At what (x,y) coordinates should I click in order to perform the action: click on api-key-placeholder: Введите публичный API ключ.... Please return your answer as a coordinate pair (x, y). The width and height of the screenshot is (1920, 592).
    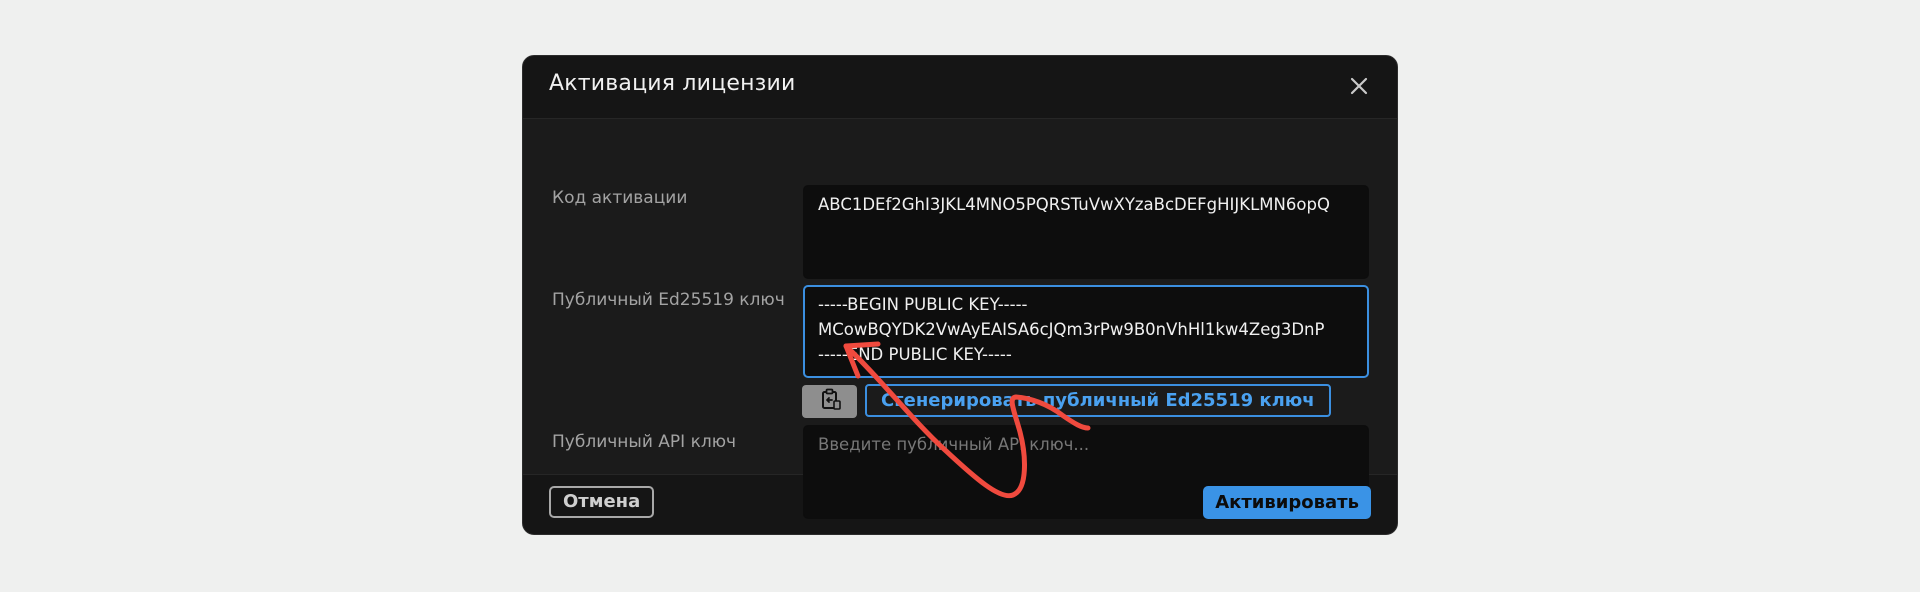
    Looking at the image, I should click on (954, 444).